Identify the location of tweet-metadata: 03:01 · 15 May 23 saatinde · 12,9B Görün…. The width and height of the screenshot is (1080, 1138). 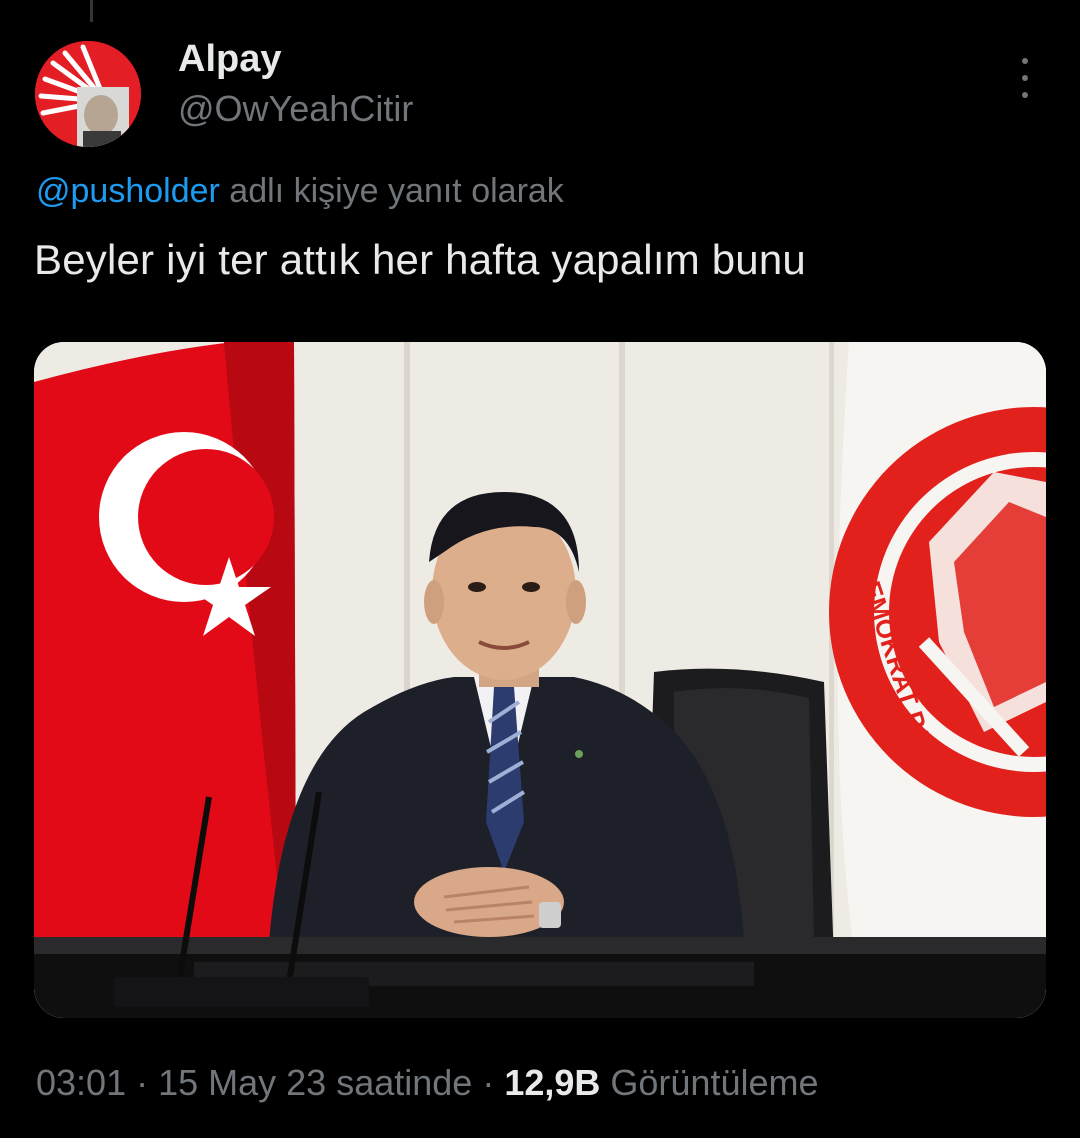
(427, 1083).